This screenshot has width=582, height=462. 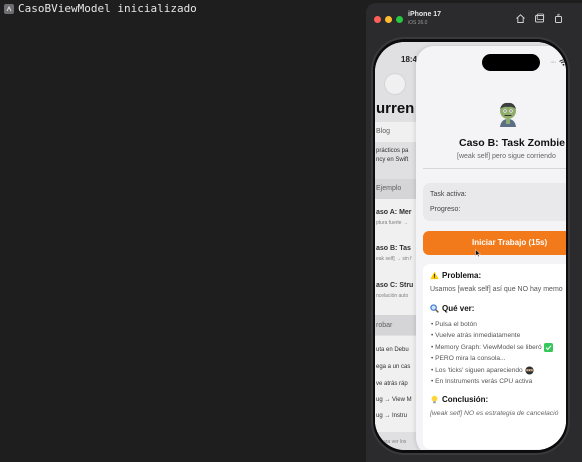 I want to click on bullet-item: • En Instruments verás CPU activa, so click(x=482, y=381).